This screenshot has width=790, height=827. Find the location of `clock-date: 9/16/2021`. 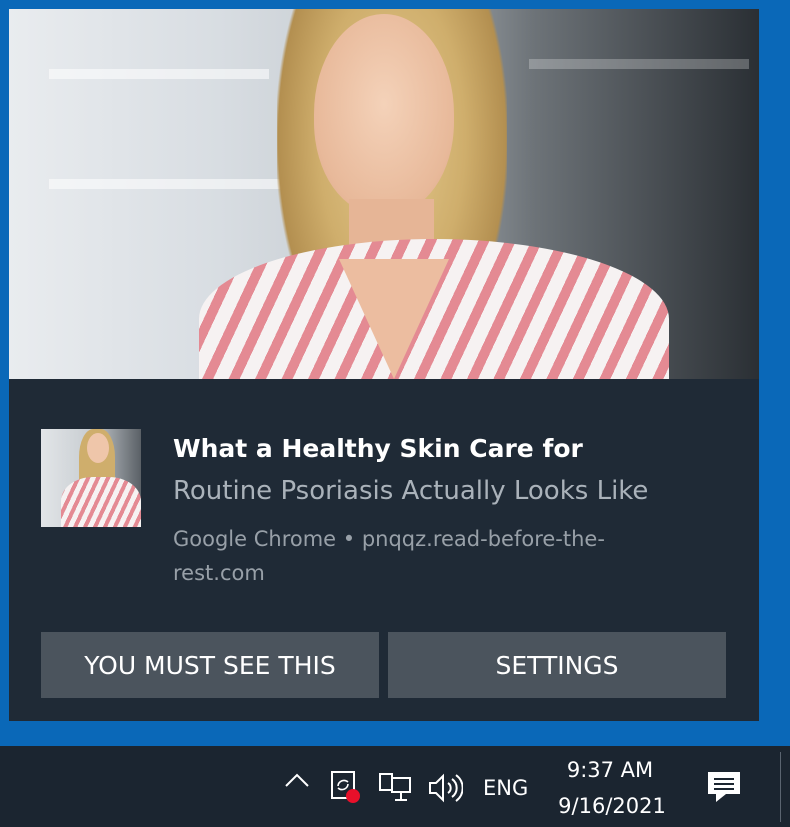

clock-date: 9/16/2021 is located at coordinates (612, 806).